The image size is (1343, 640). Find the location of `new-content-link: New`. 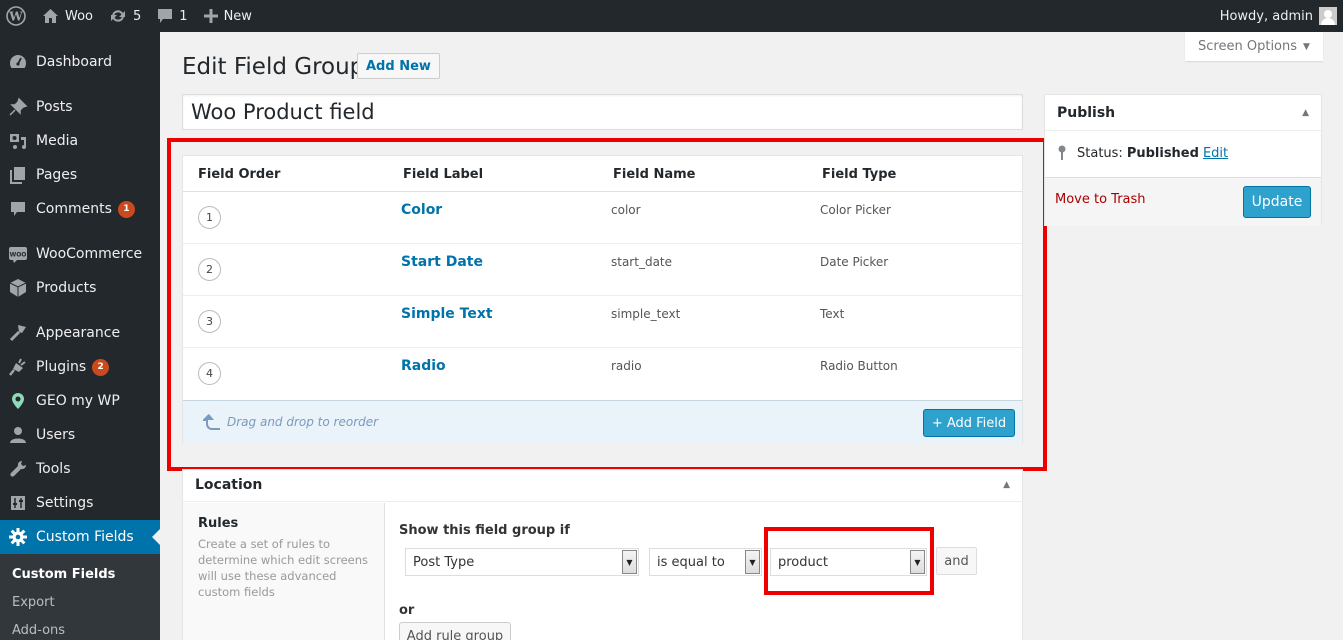

new-content-link: New is located at coordinates (228, 16).